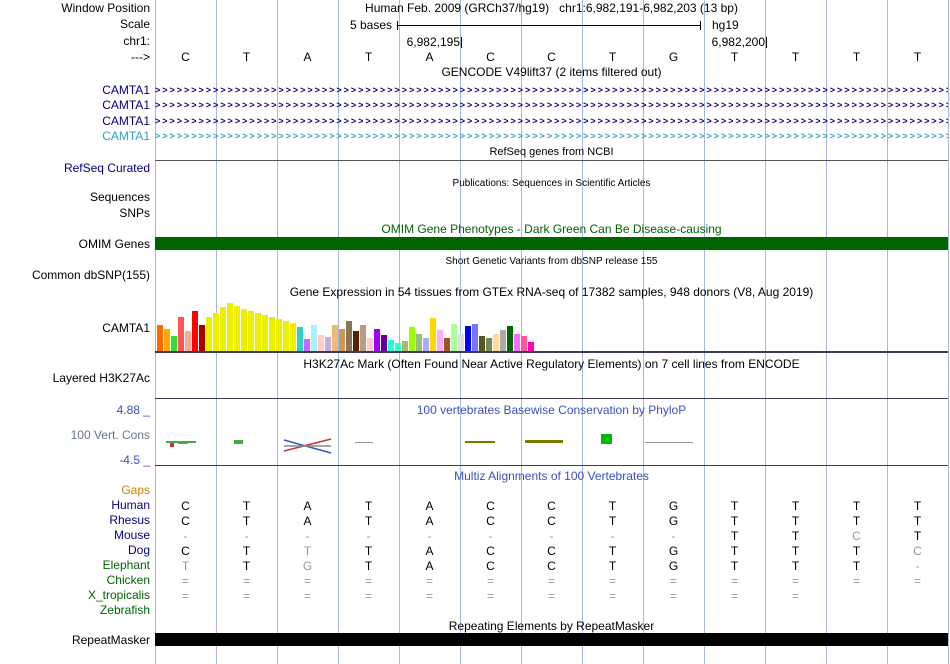 This screenshot has width=950, height=664. Describe the element at coordinates (75, 595) in the screenshot. I see `multiz-species-label: X_tropicalis` at that location.